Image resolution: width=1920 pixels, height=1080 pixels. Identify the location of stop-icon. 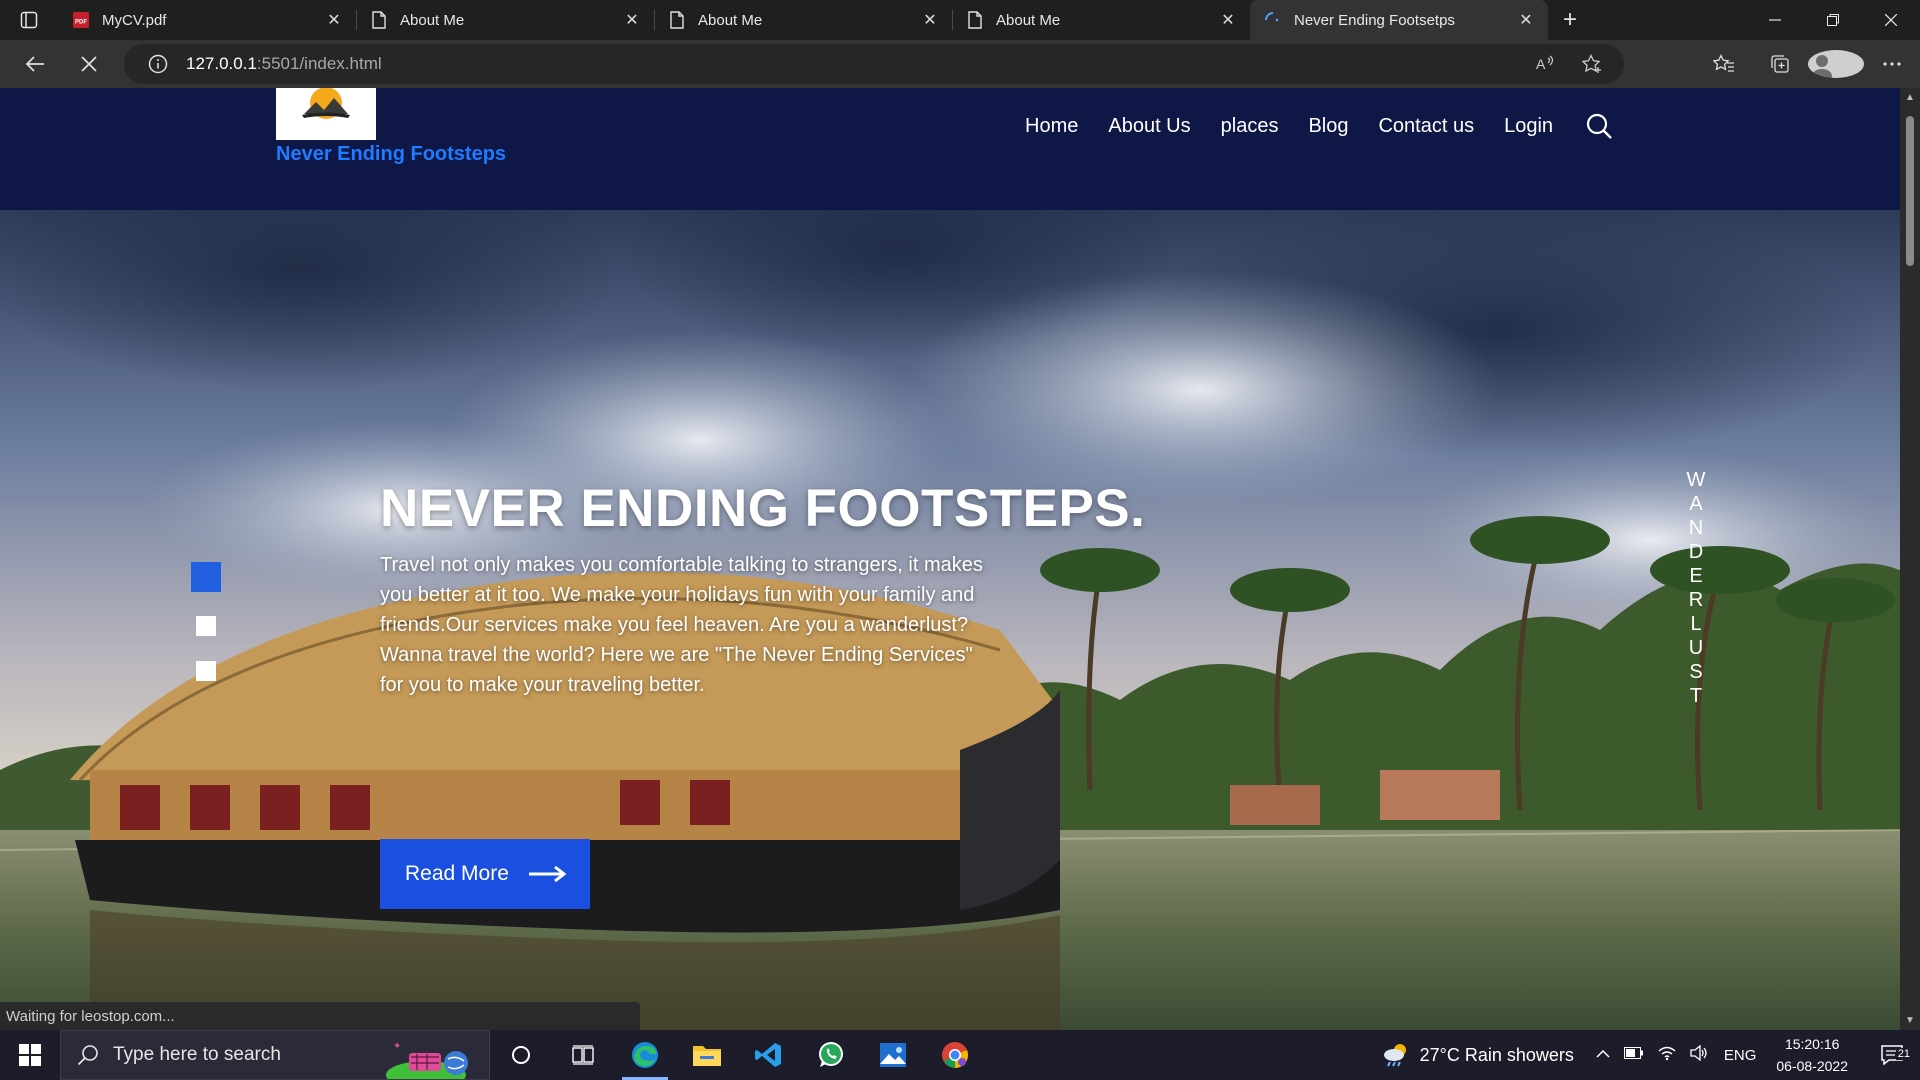
(89, 64).